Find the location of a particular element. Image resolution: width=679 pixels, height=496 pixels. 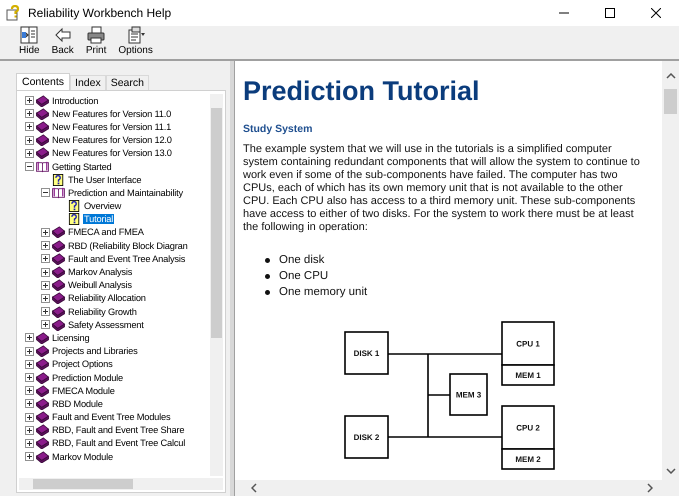

tree-item: Projects and Libraries is located at coordinates (95, 351).